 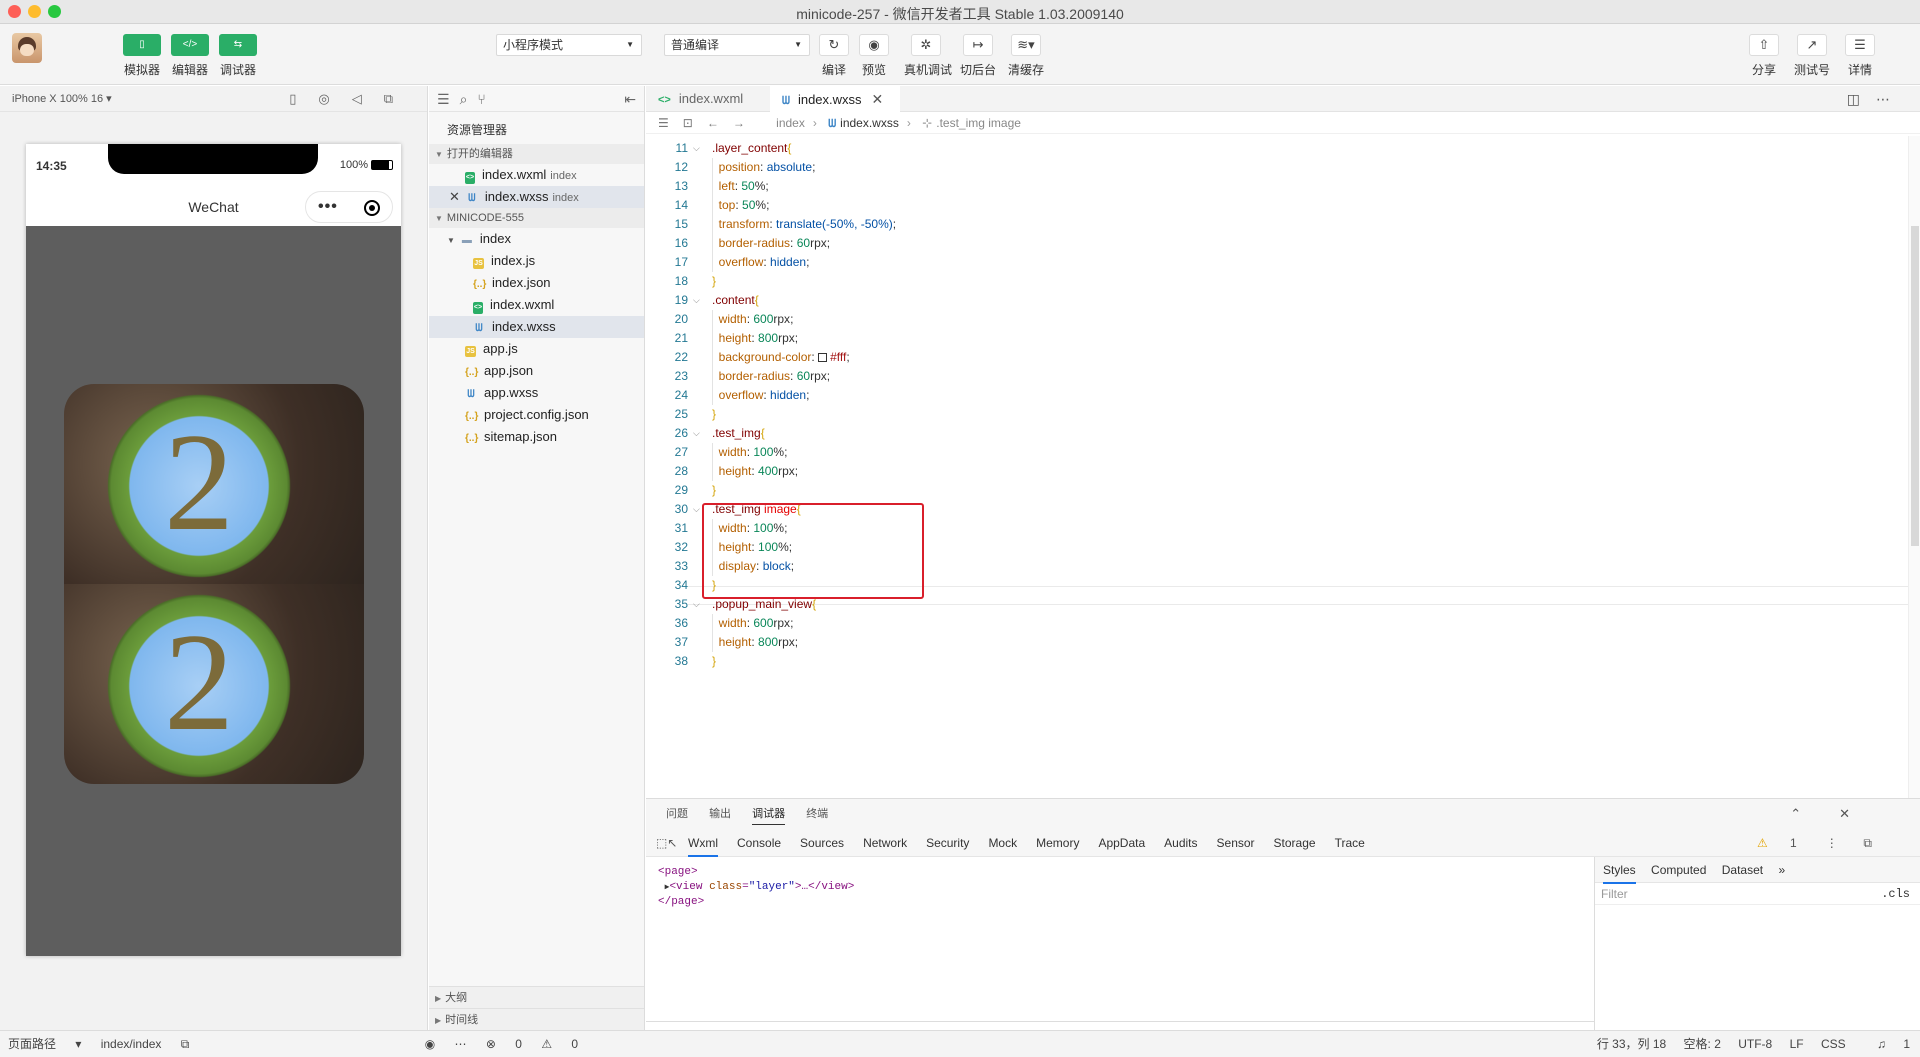 What do you see at coordinates (756, 902) in the screenshot?
I see `dom-node: </page>` at bounding box center [756, 902].